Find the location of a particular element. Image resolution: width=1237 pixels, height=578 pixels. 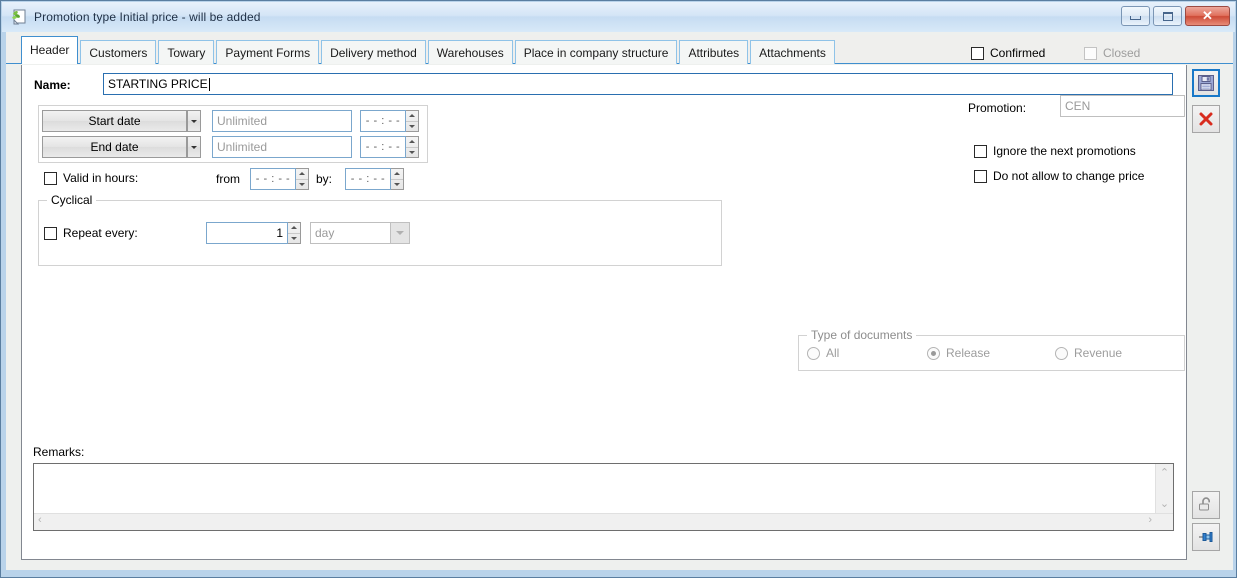

tab-customers: Customers is located at coordinates (118, 52).